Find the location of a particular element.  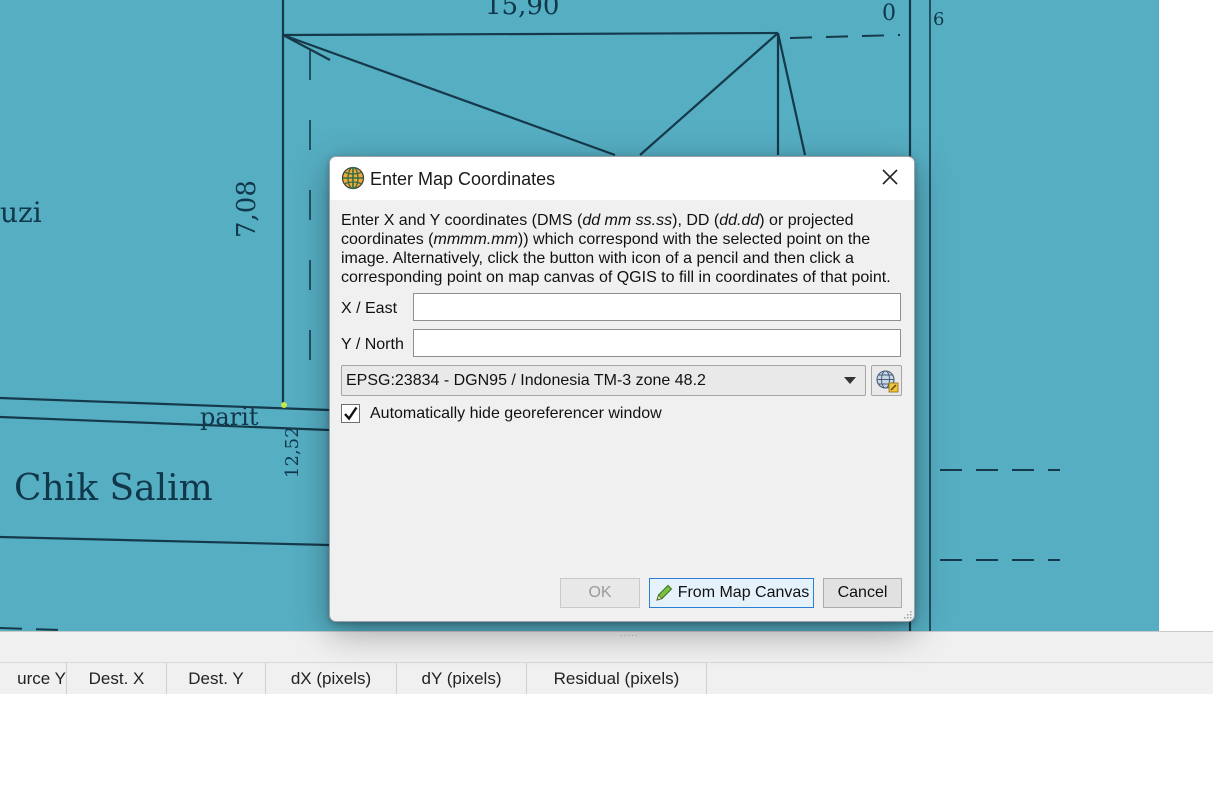

description-dd-format: dd.dd is located at coordinates (739, 220).